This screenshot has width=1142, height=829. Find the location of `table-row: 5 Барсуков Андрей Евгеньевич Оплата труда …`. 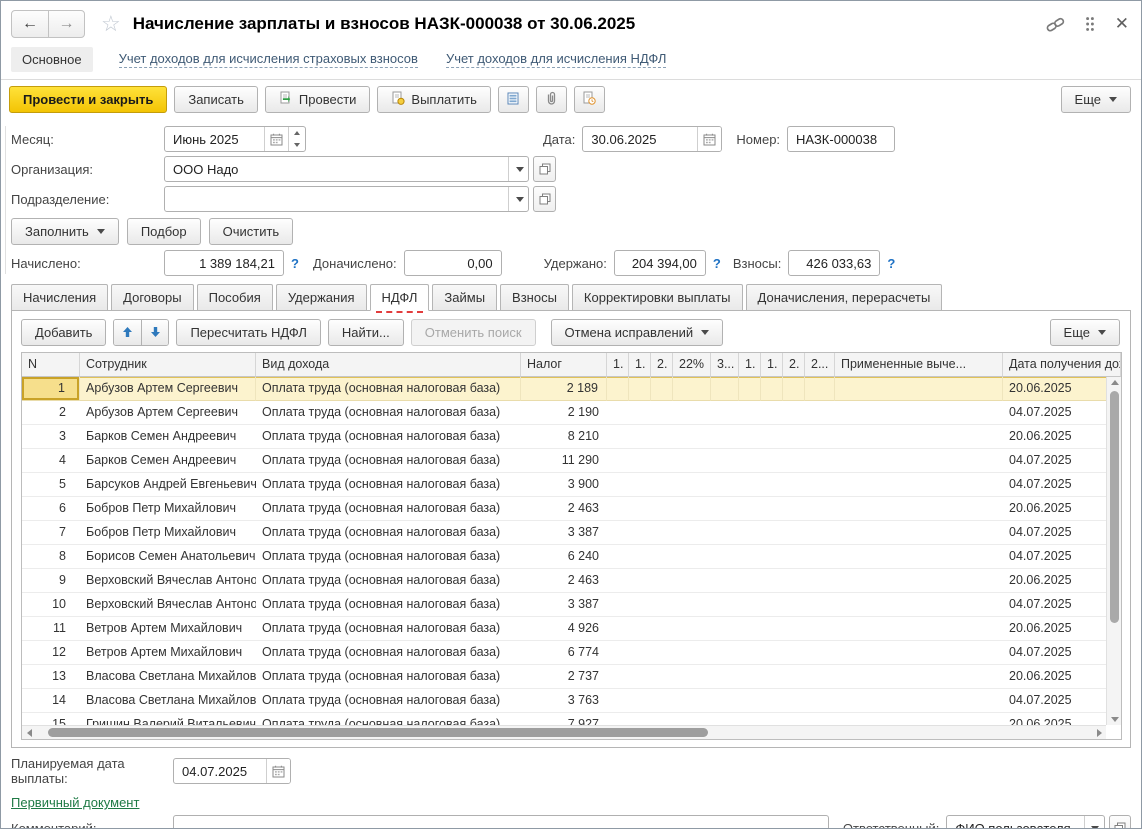

table-row: 5 Барсуков Андрей Евгеньевич Оплата труда … is located at coordinates (571, 485).